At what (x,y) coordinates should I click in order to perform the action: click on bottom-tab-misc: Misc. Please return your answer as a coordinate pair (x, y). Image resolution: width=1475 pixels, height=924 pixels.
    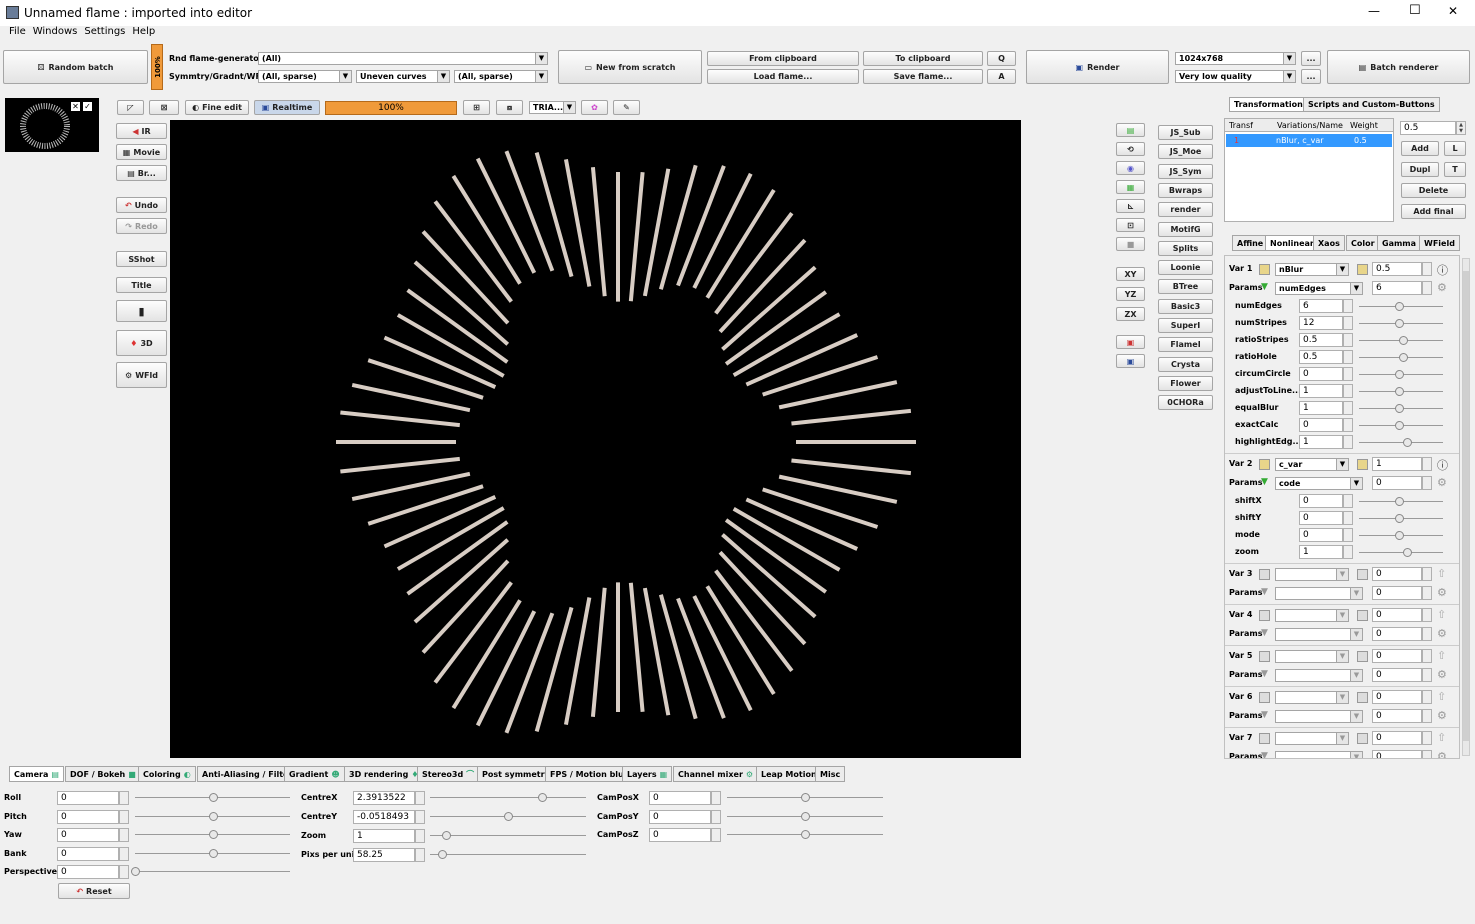
    Looking at the image, I should click on (830, 774).